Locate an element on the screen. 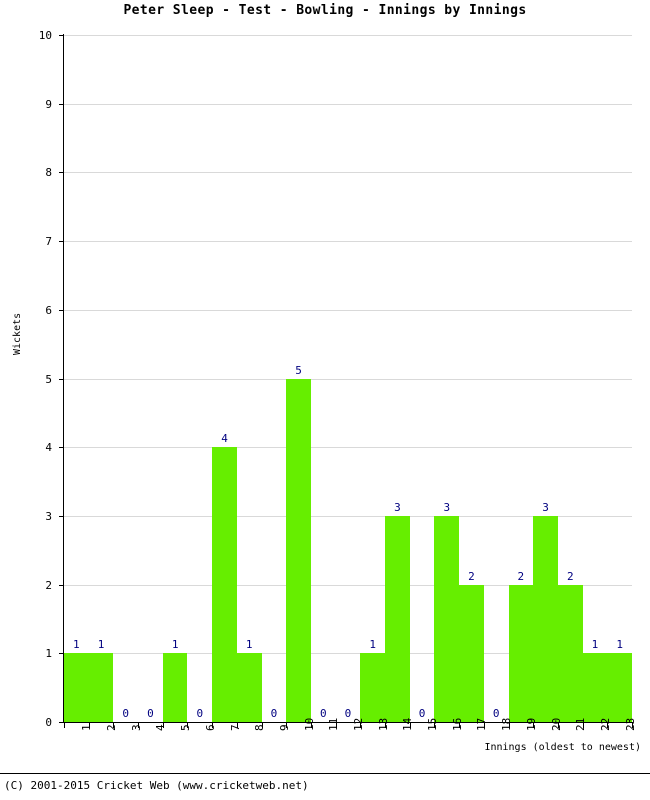  x-tick-label: 10 is located at coordinates (309, 724).